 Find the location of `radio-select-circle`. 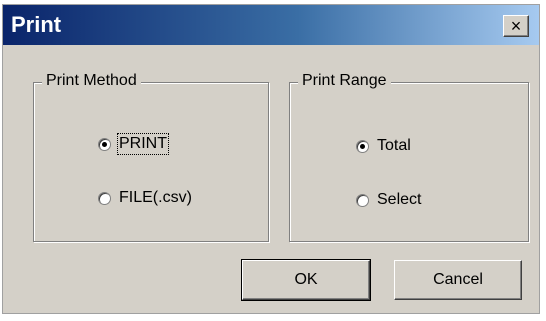

radio-select-circle is located at coordinates (362, 200).